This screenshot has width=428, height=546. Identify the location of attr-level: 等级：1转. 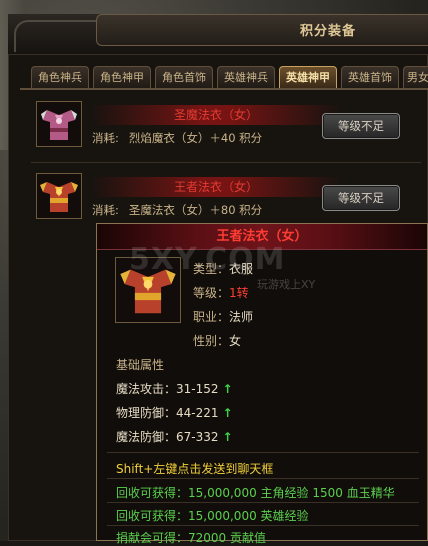
(221, 292).